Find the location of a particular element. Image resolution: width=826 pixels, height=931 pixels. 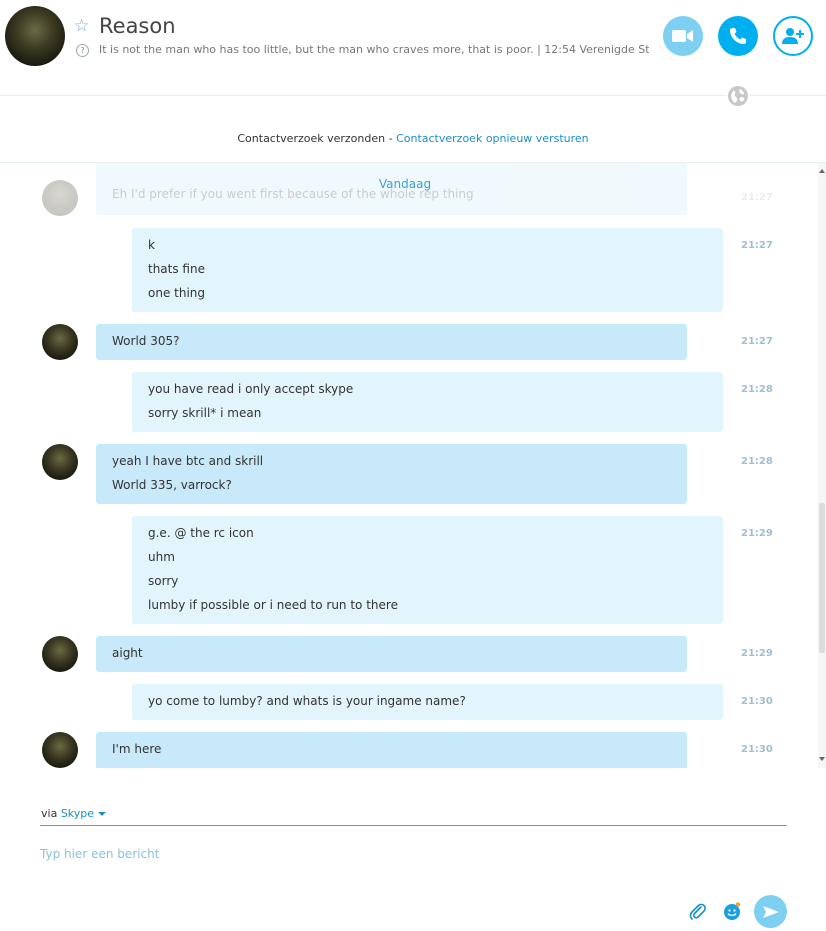

message-input is located at coordinates (390, 854).